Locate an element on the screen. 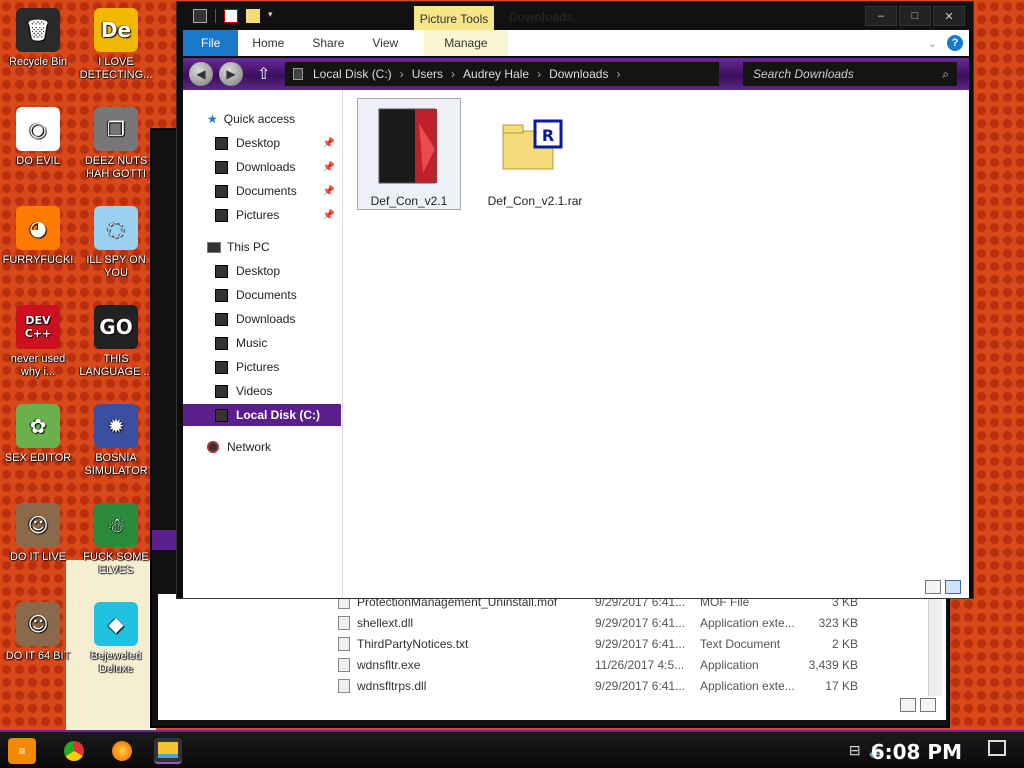 Image resolution: width=1024 pixels, height=768 pixels. nav-item-music: Music is located at coordinates (262, 343).